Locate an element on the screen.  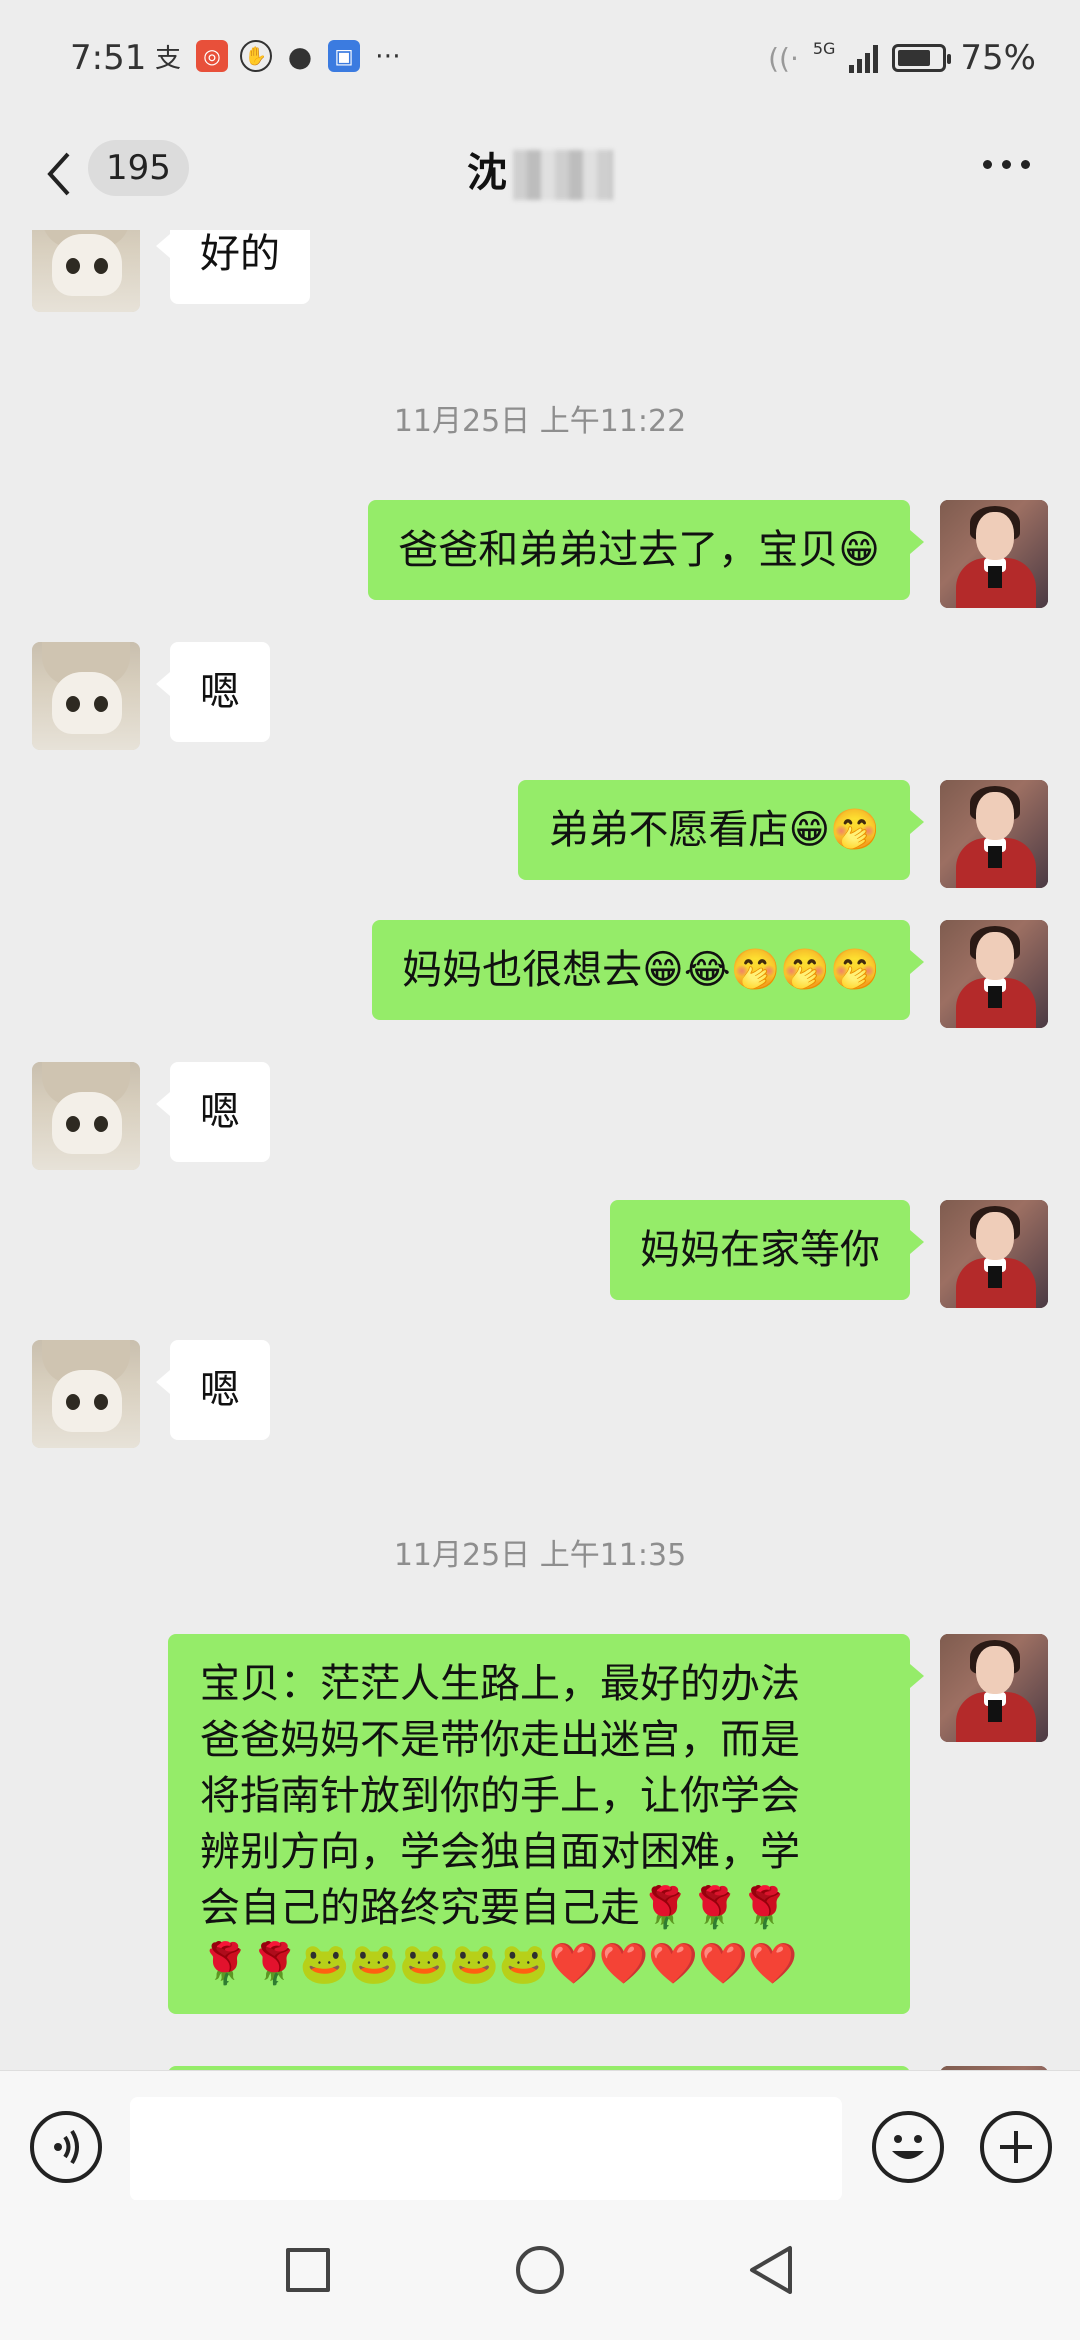
more-actions-button is located at coordinates (1016, 2147).